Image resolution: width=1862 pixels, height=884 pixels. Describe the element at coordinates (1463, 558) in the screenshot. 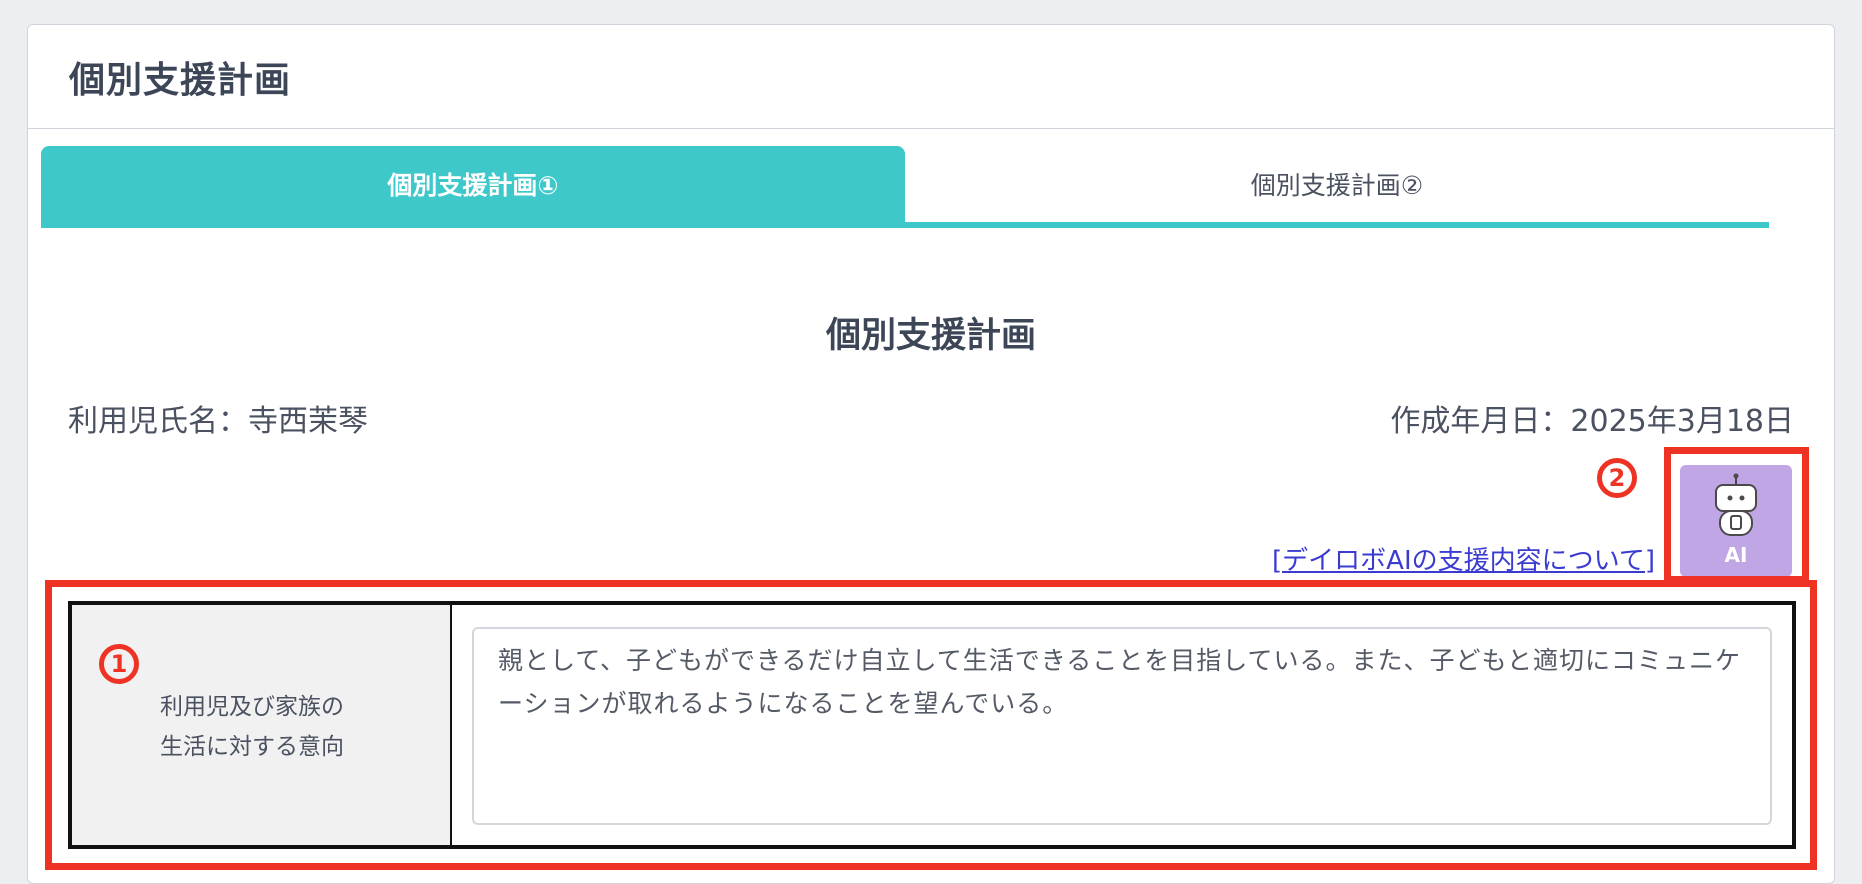

I see `ai-support-info-link: [デイロボAIの支援内容について]` at that location.